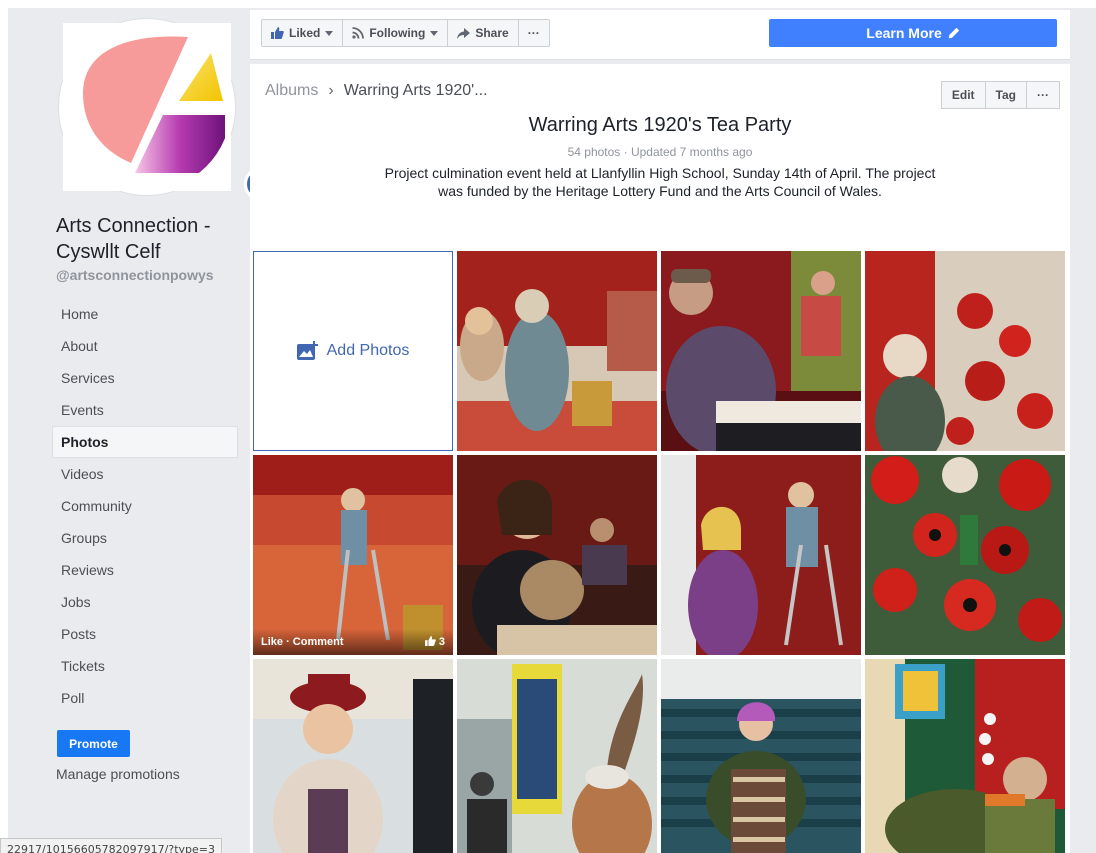 This screenshot has width=1096, height=853. Describe the element at coordinates (93, 743) in the screenshot. I see `promote-button: Promote` at that location.